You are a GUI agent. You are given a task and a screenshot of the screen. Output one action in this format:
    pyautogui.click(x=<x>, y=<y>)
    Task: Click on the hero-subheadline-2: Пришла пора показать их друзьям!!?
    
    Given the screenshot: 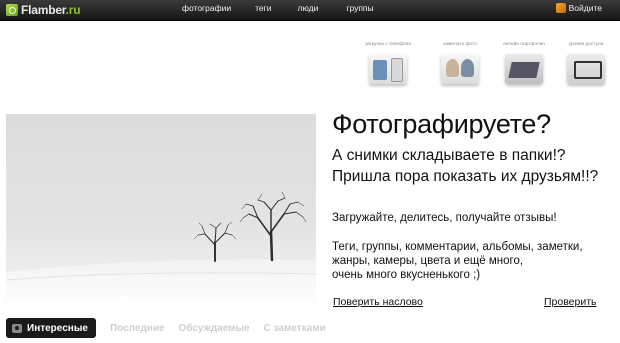 What is the action you would take?
    pyautogui.click(x=465, y=176)
    